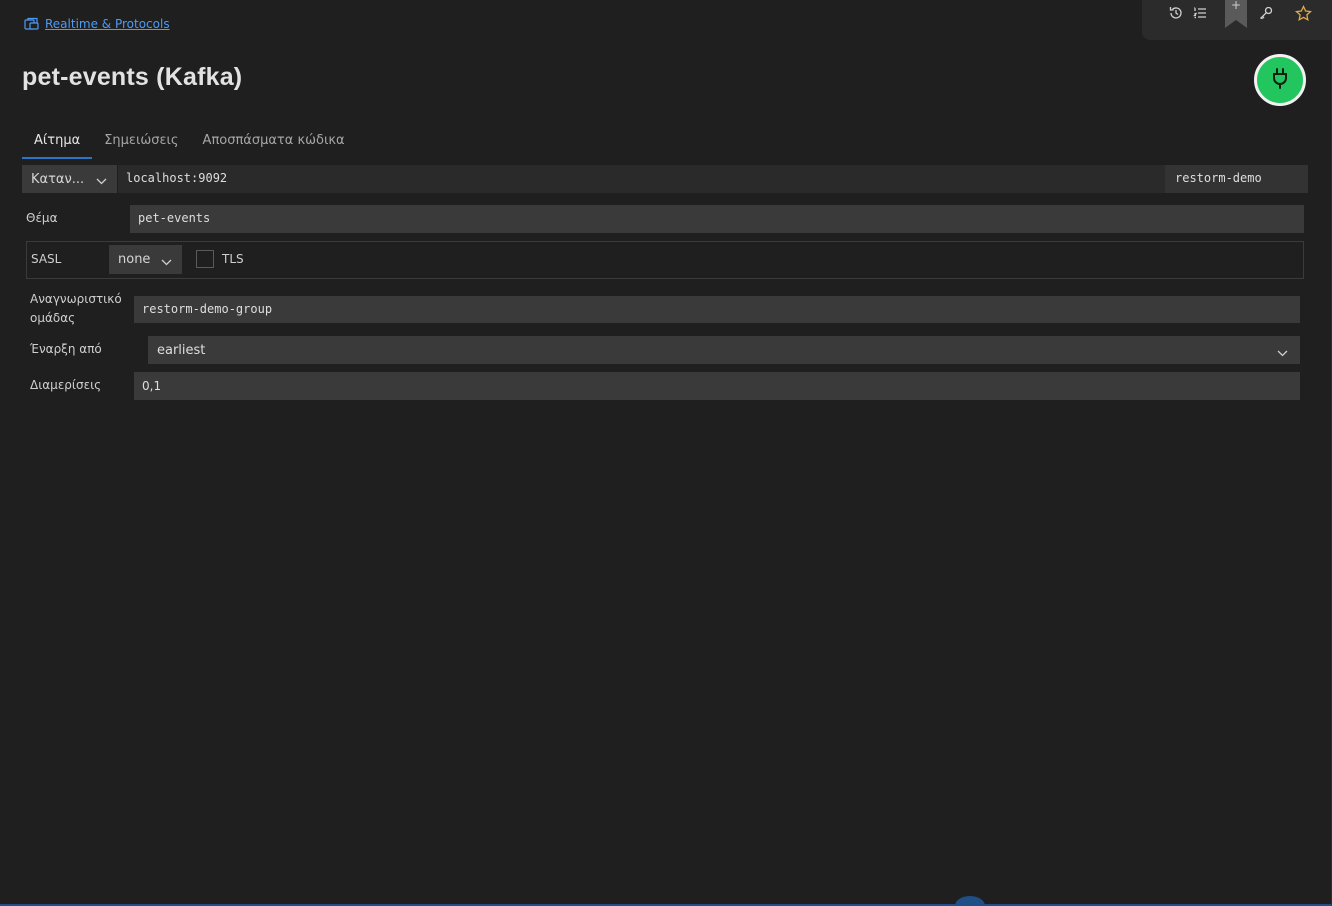  I want to click on breadcrumb: Realtime & Protocols, so click(97, 24).